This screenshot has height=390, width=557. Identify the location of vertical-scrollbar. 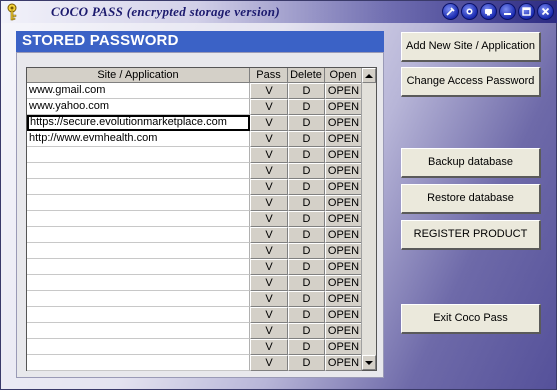
(368, 219).